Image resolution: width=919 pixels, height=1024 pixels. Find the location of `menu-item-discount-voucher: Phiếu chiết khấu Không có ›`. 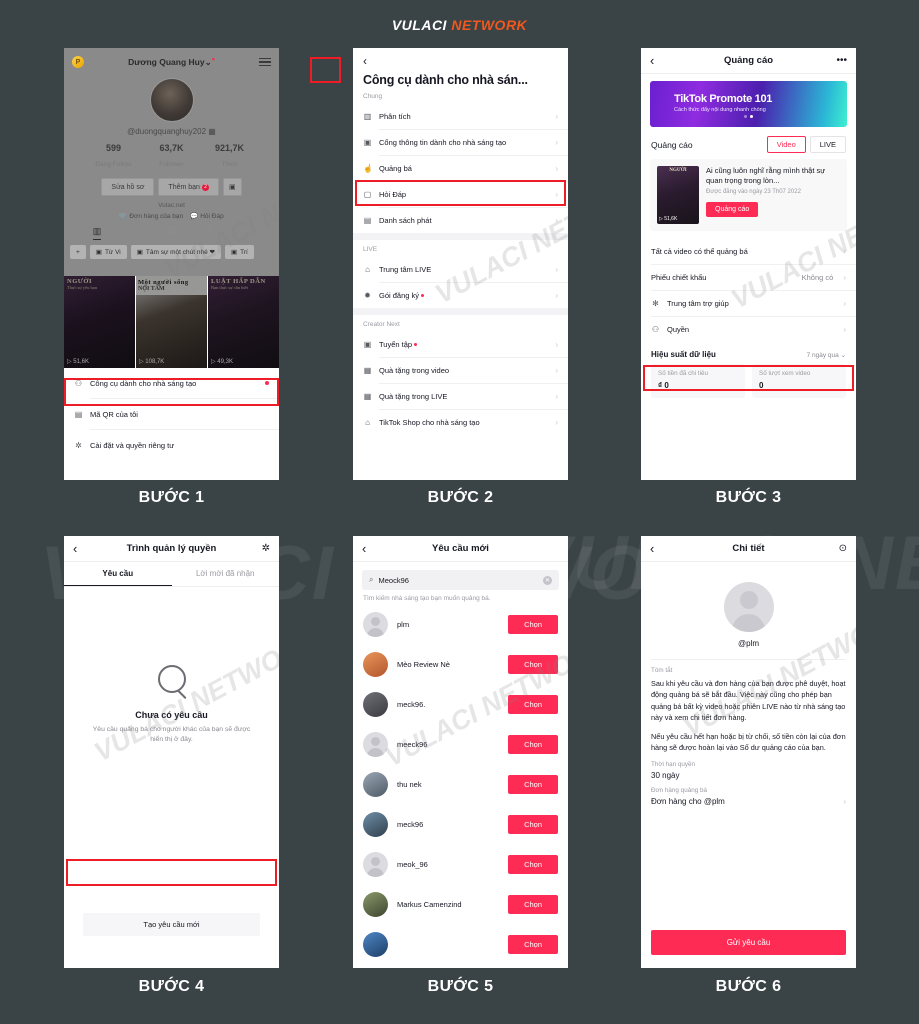

menu-item-discount-voucher: Phiếu chiết khấu Không có › is located at coordinates (748, 277).